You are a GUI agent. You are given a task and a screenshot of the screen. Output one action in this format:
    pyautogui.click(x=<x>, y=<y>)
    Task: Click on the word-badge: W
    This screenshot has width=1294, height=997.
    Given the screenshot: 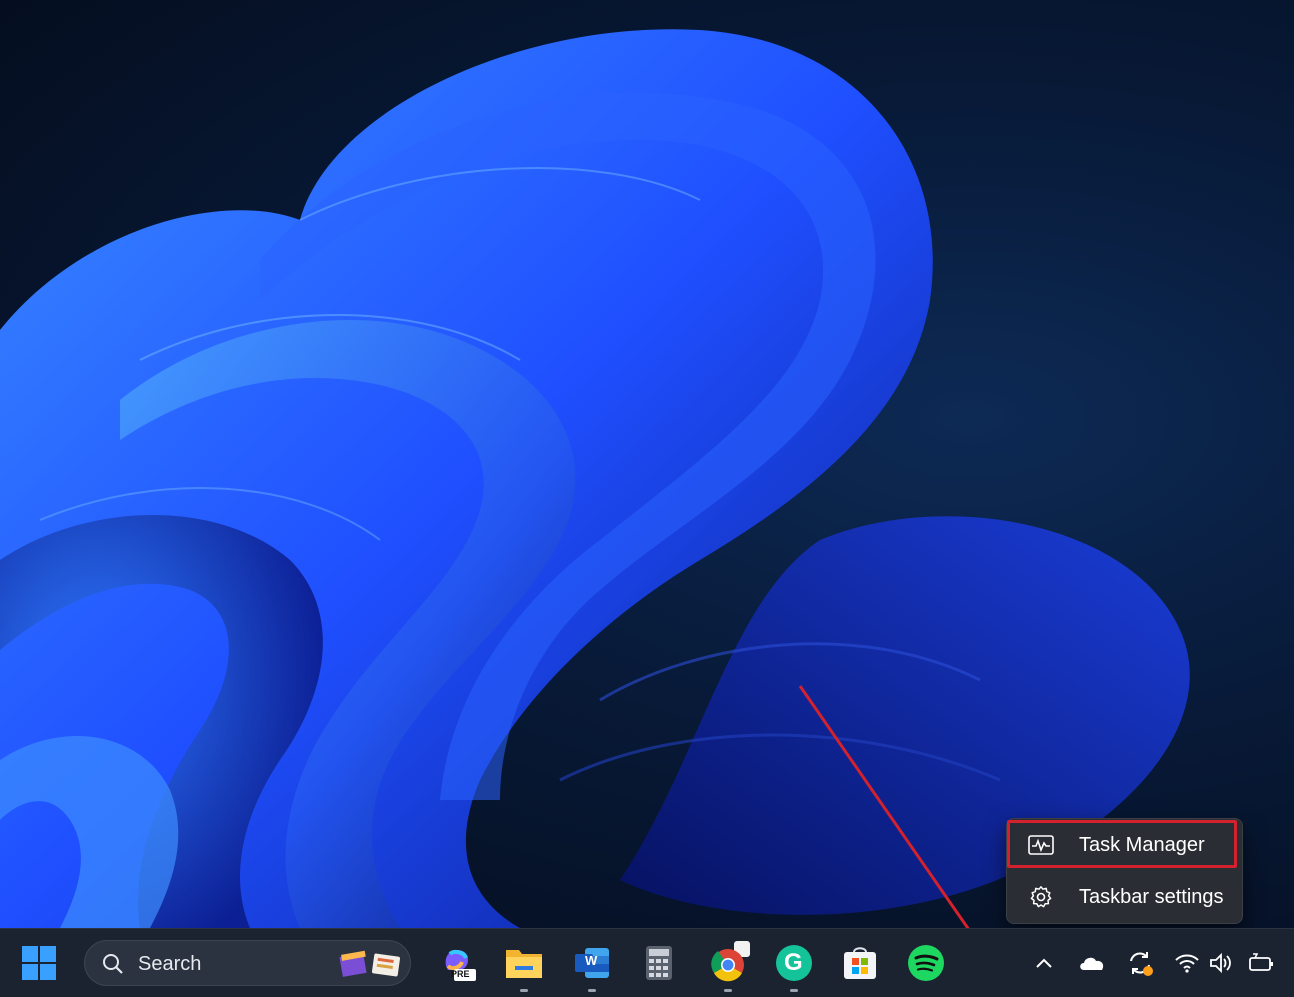 What is the action you would take?
    pyautogui.click(x=591, y=960)
    